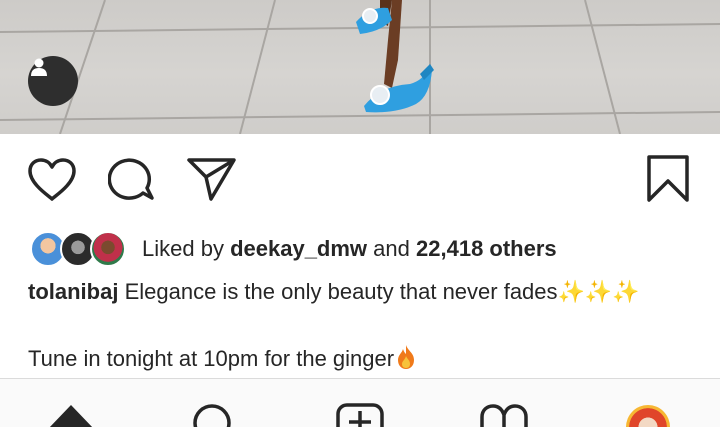  What do you see at coordinates (212, 415) in the screenshot?
I see `search-icon` at bounding box center [212, 415].